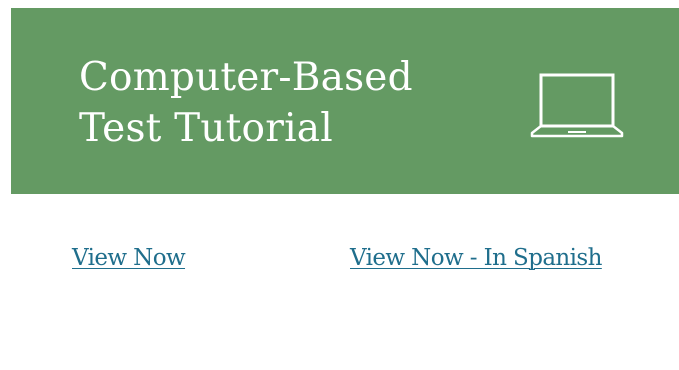 Image resolution: width=679 pixels, height=370 pixels. What do you see at coordinates (246, 77) in the screenshot?
I see `banner-title-line-1: Computer-Based` at bounding box center [246, 77].